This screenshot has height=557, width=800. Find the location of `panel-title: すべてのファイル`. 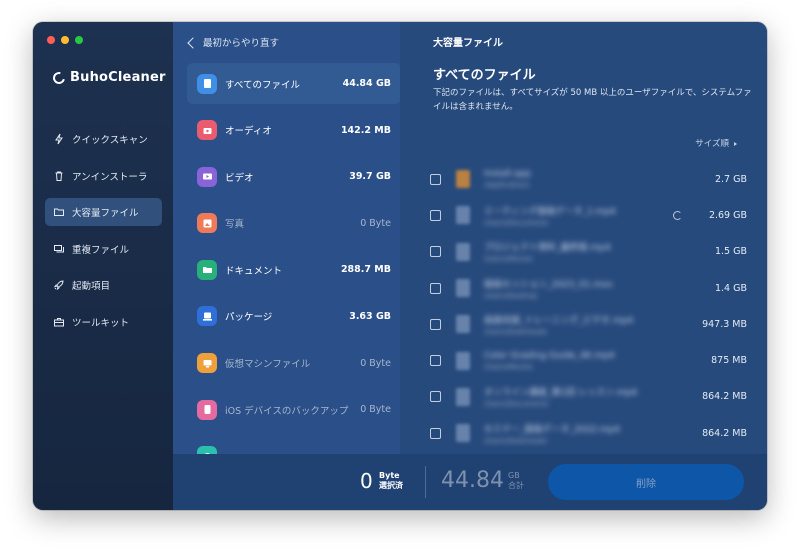

panel-title: すべてのファイル is located at coordinates (484, 75).